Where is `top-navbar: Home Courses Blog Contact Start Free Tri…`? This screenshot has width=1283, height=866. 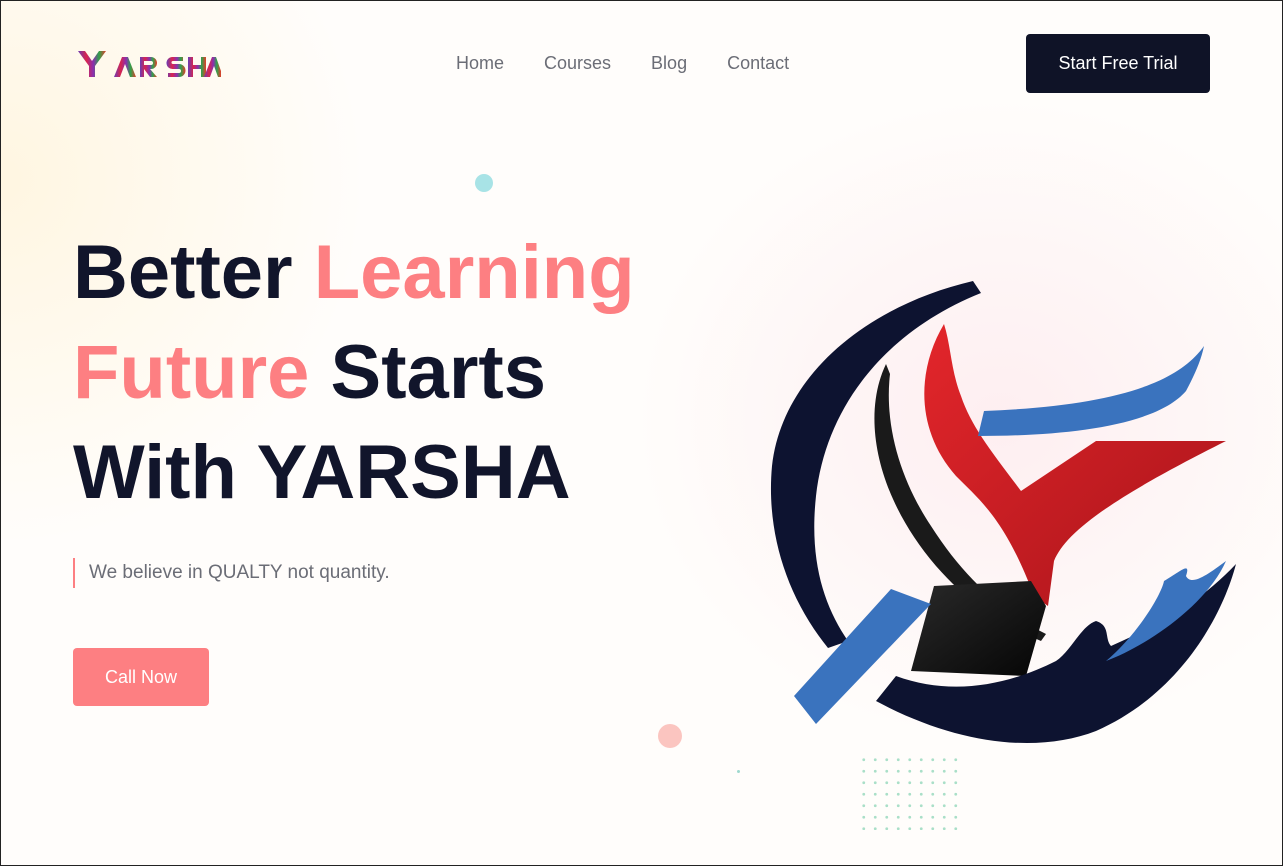 top-navbar: Home Courses Blog Contact Start Free Tri… is located at coordinates (641, 63).